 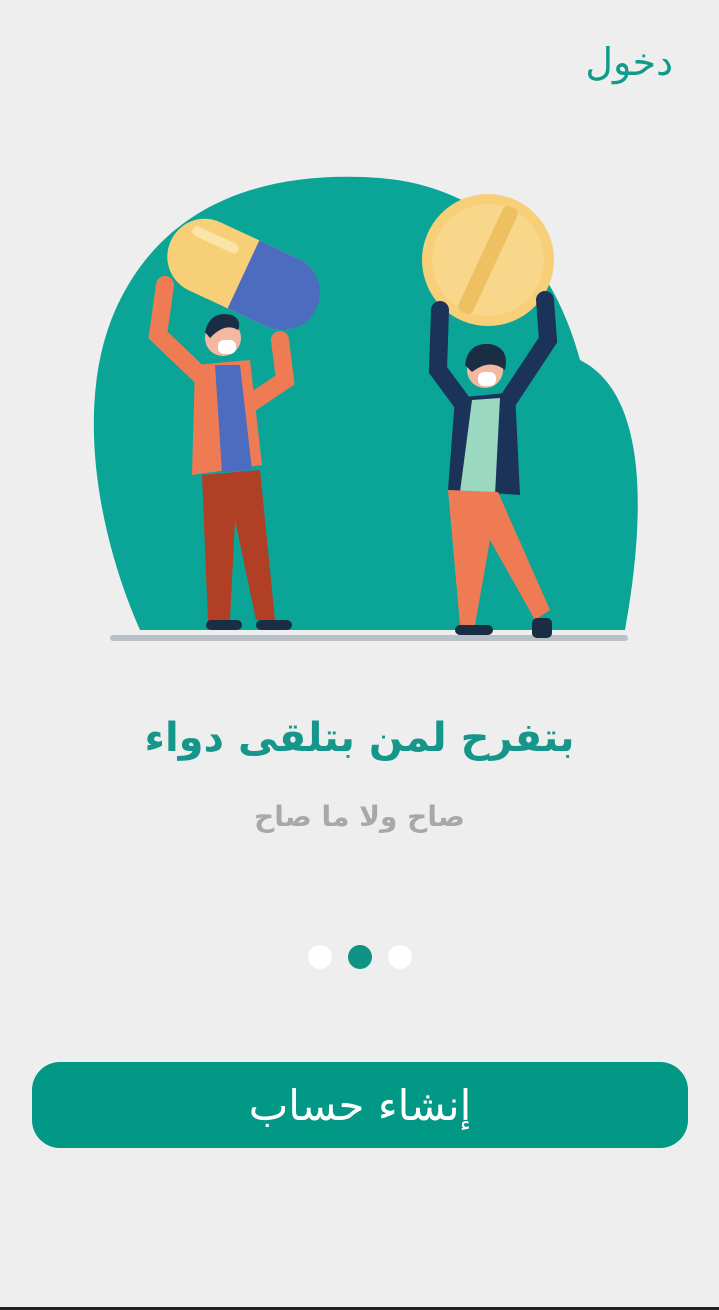 I want to click on page-dot-active, so click(x=359, y=957).